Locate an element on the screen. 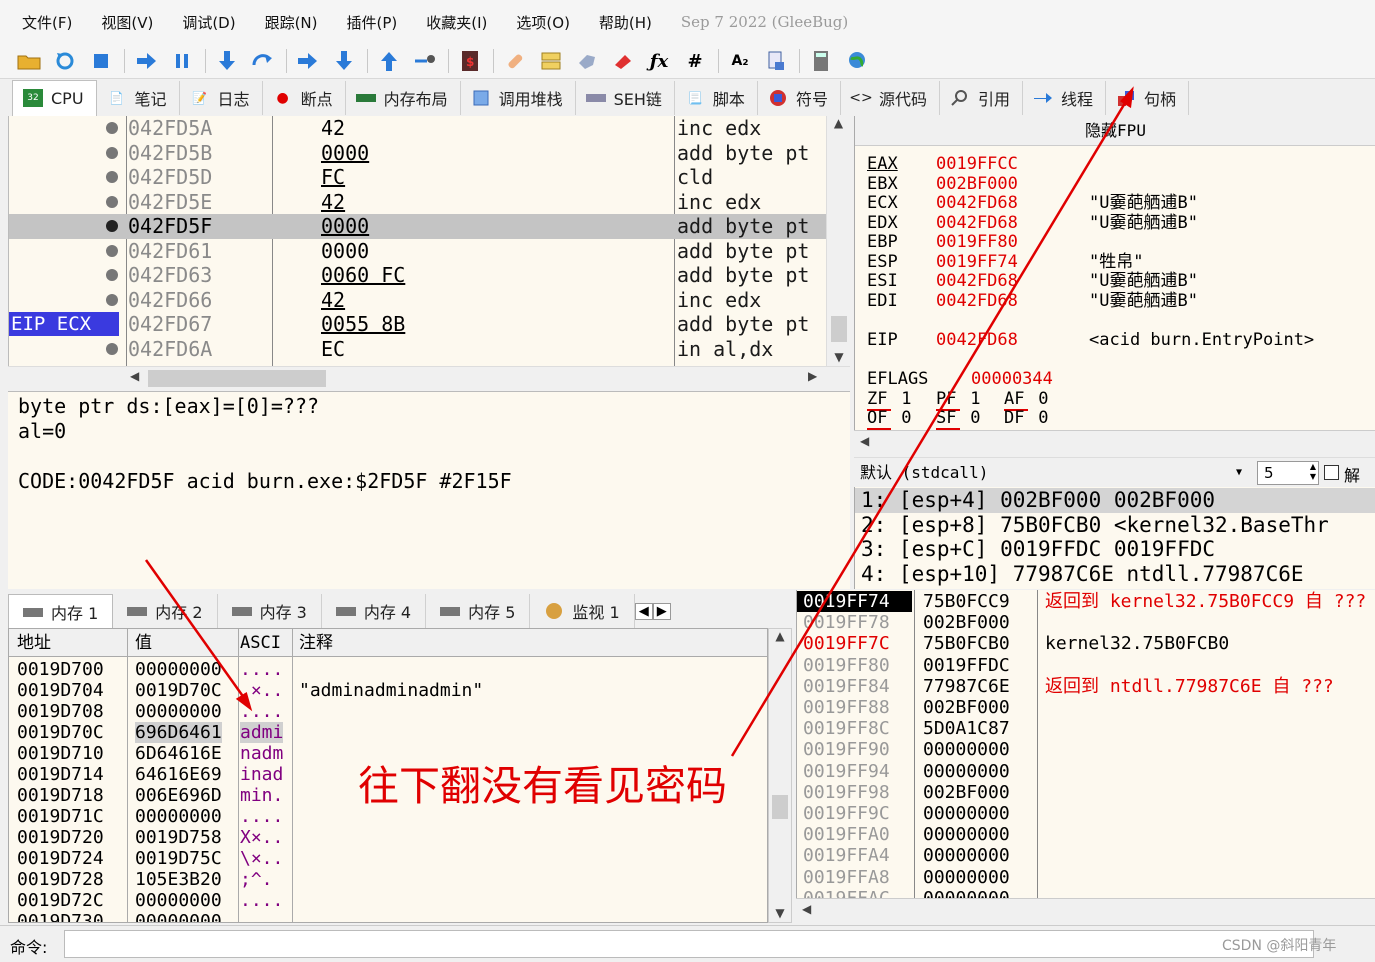 This screenshot has height=962, width=1375. register-value: 0019FFCC is located at coordinates (977, 164).